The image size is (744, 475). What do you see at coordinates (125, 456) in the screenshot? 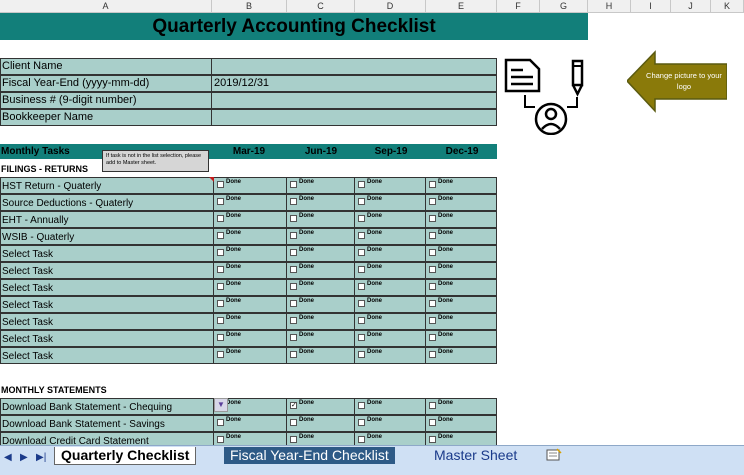
I see `tab-quarterly-checklist: Quarterly Checklist` at bounding box center [125, 456].